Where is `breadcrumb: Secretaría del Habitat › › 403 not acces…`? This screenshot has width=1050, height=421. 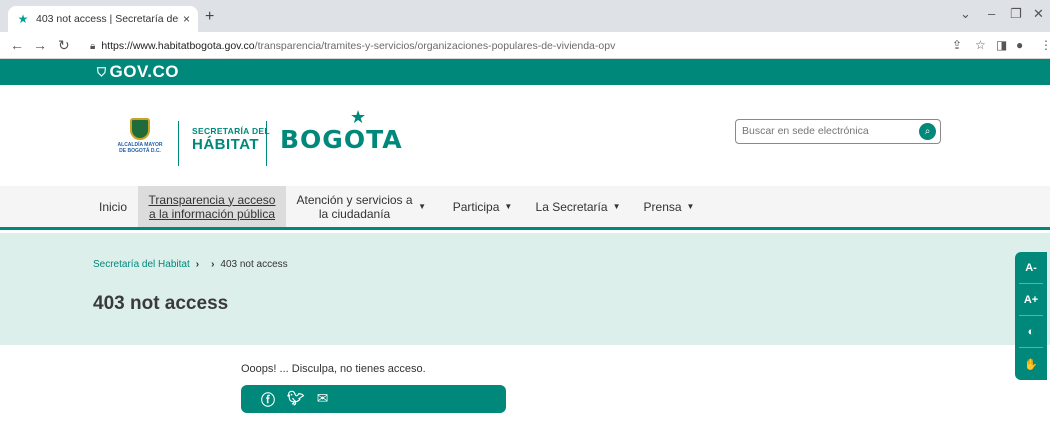 breadcrumb: Secretaría del Habitat › › 403 not acces… is located at coordinates (190, 264).